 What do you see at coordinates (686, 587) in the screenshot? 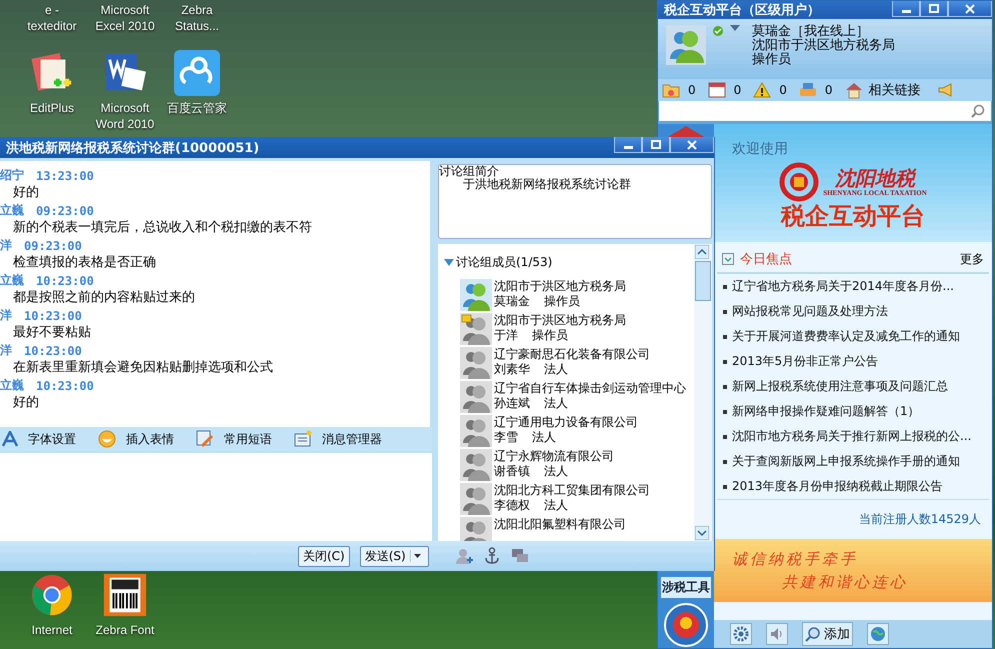
I see `tax-tools-tab: 涉税工具` at bounding box center [686, 587].